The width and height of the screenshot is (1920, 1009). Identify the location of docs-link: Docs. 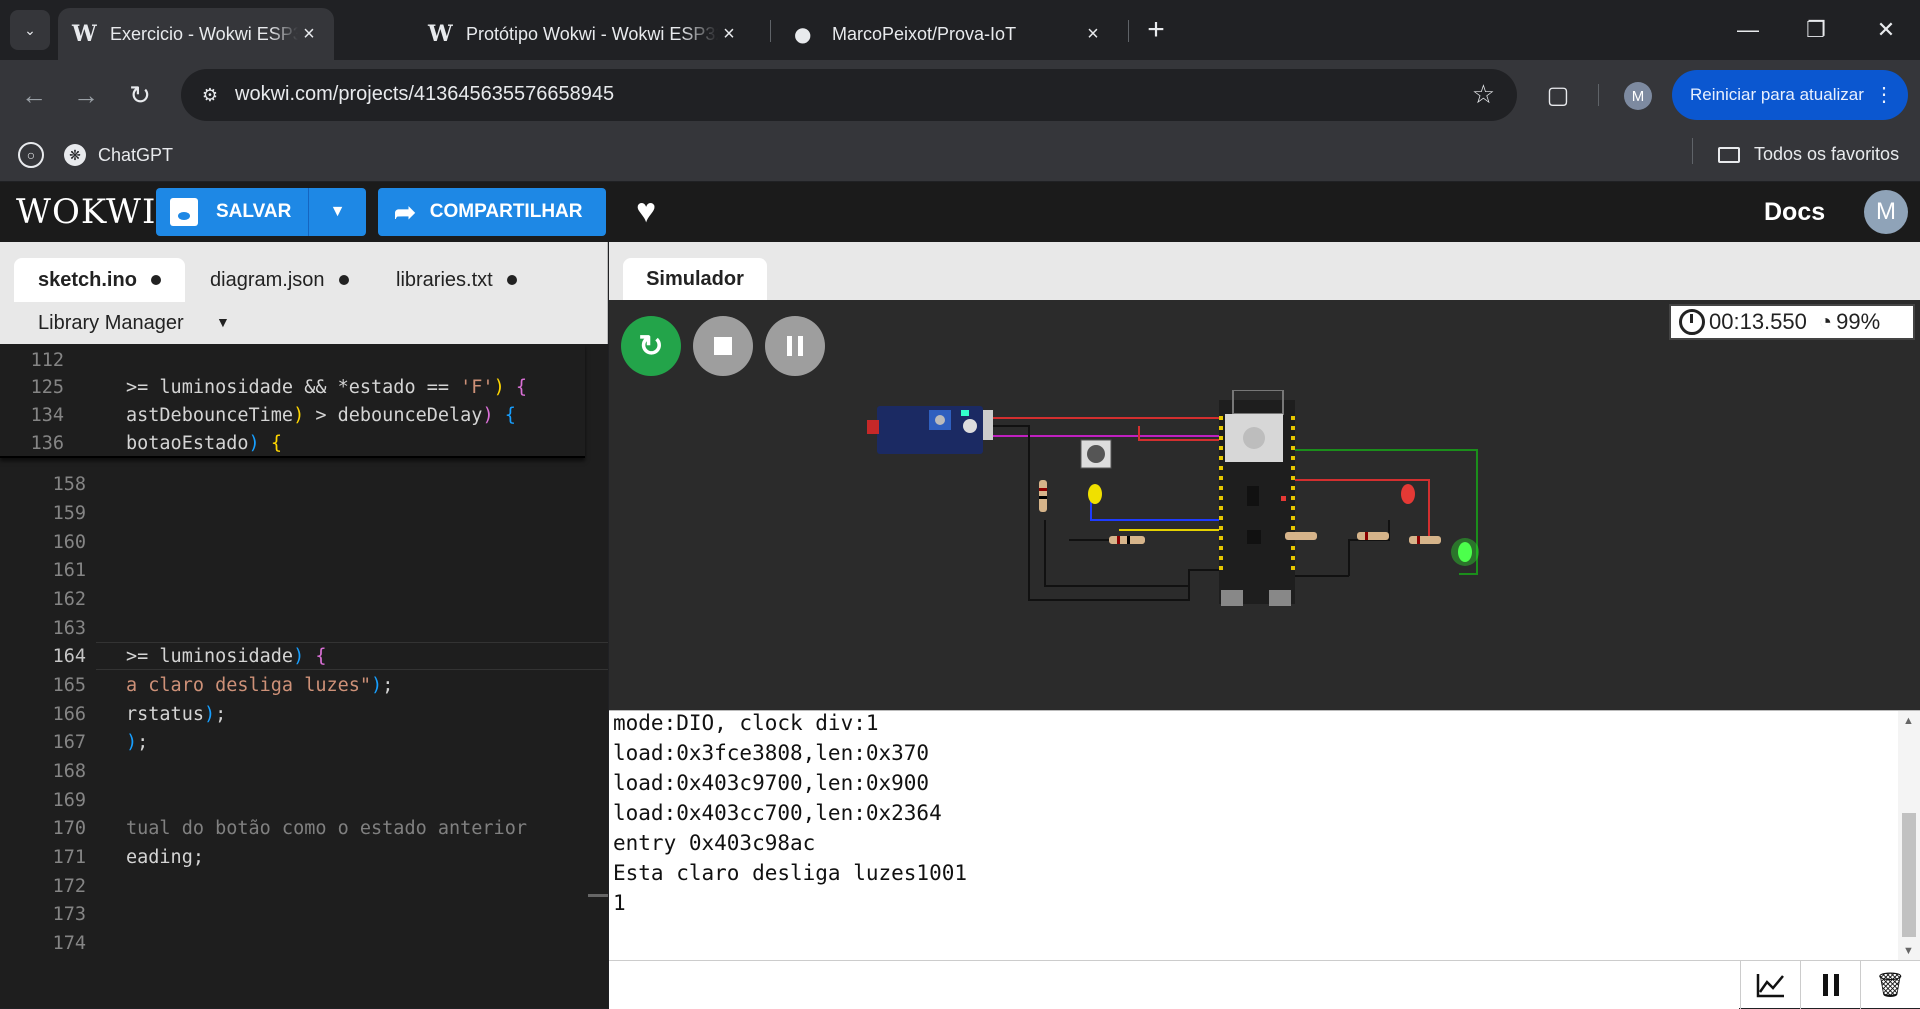
(1794, 212).